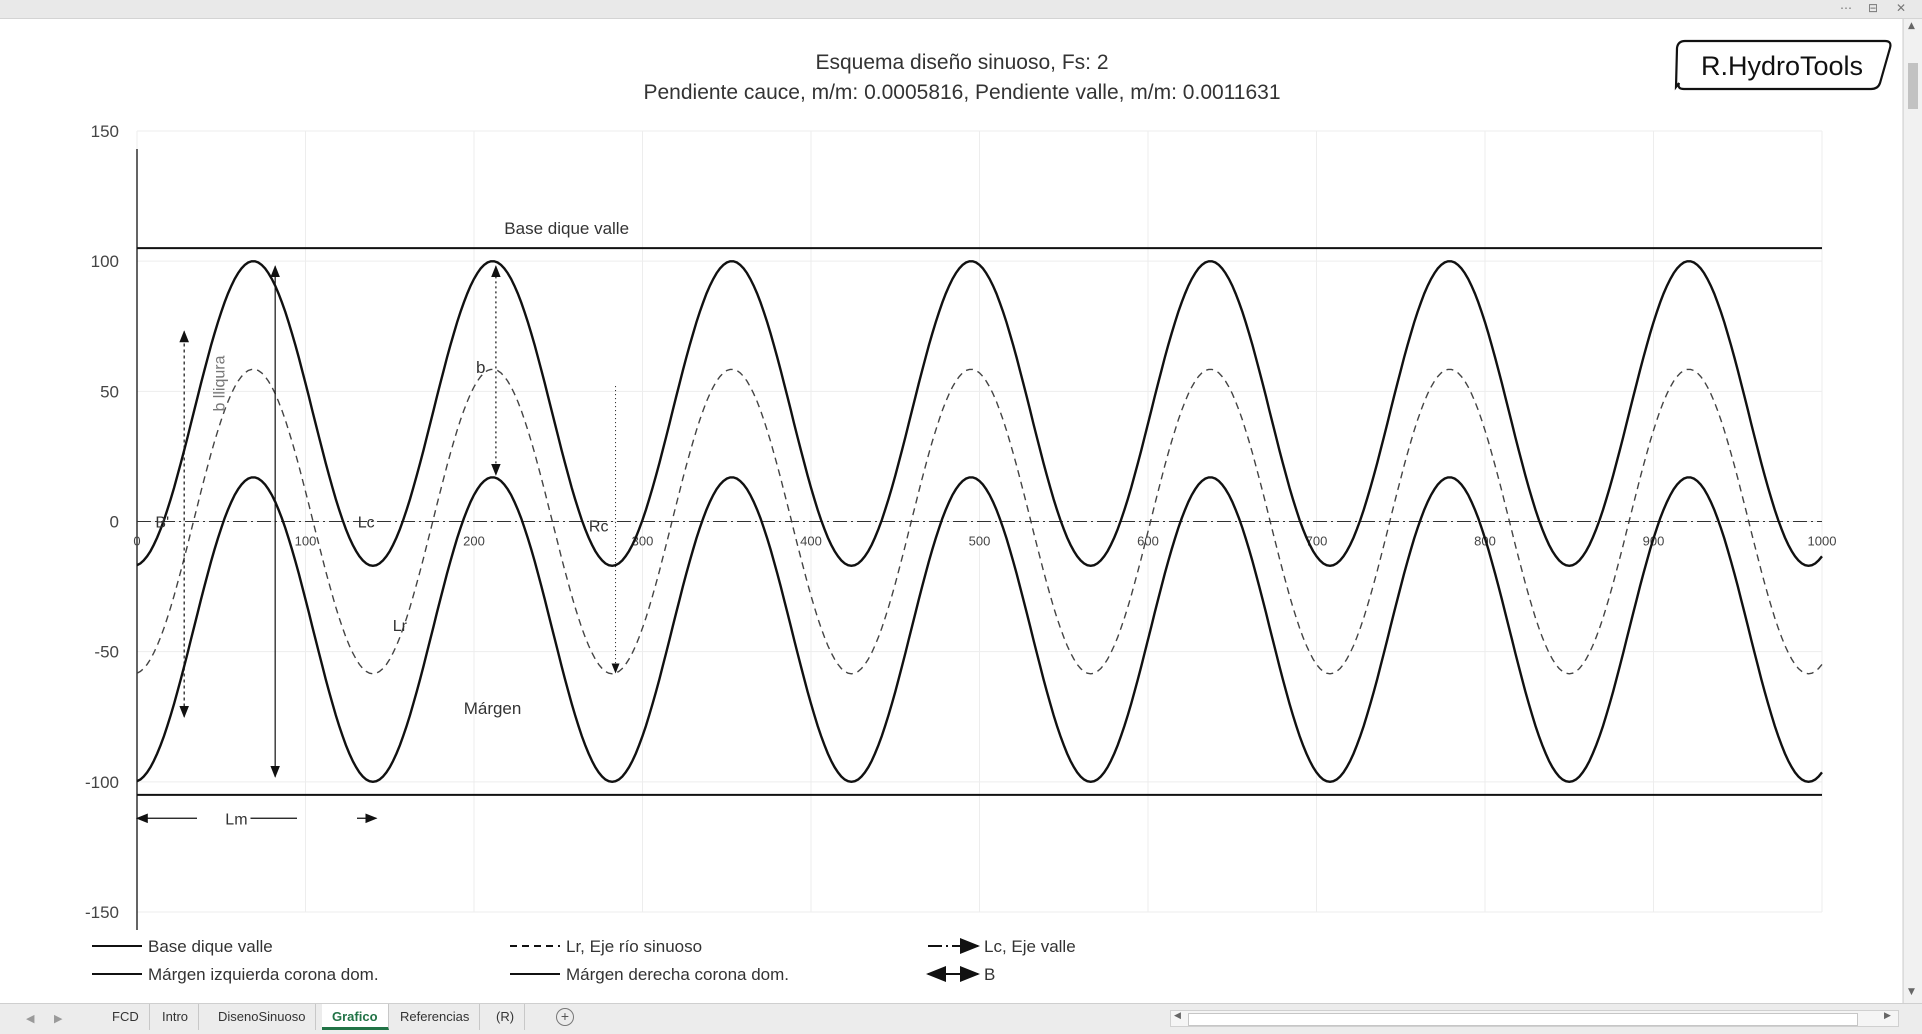 This screenshot has height=1034, width=1922. I want to click on horizontal-scrollbar: ◀ ▶, so click(1534, 1018).